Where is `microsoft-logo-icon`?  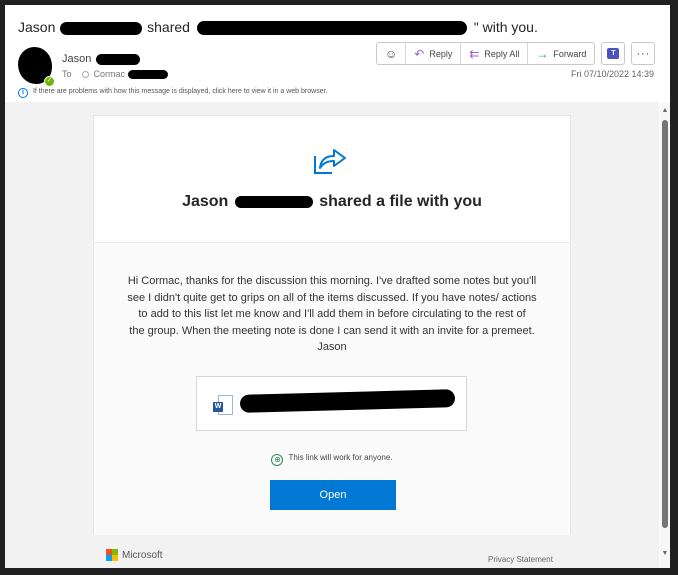 microsoft-logo-icon is located at coordinates (112, 555).